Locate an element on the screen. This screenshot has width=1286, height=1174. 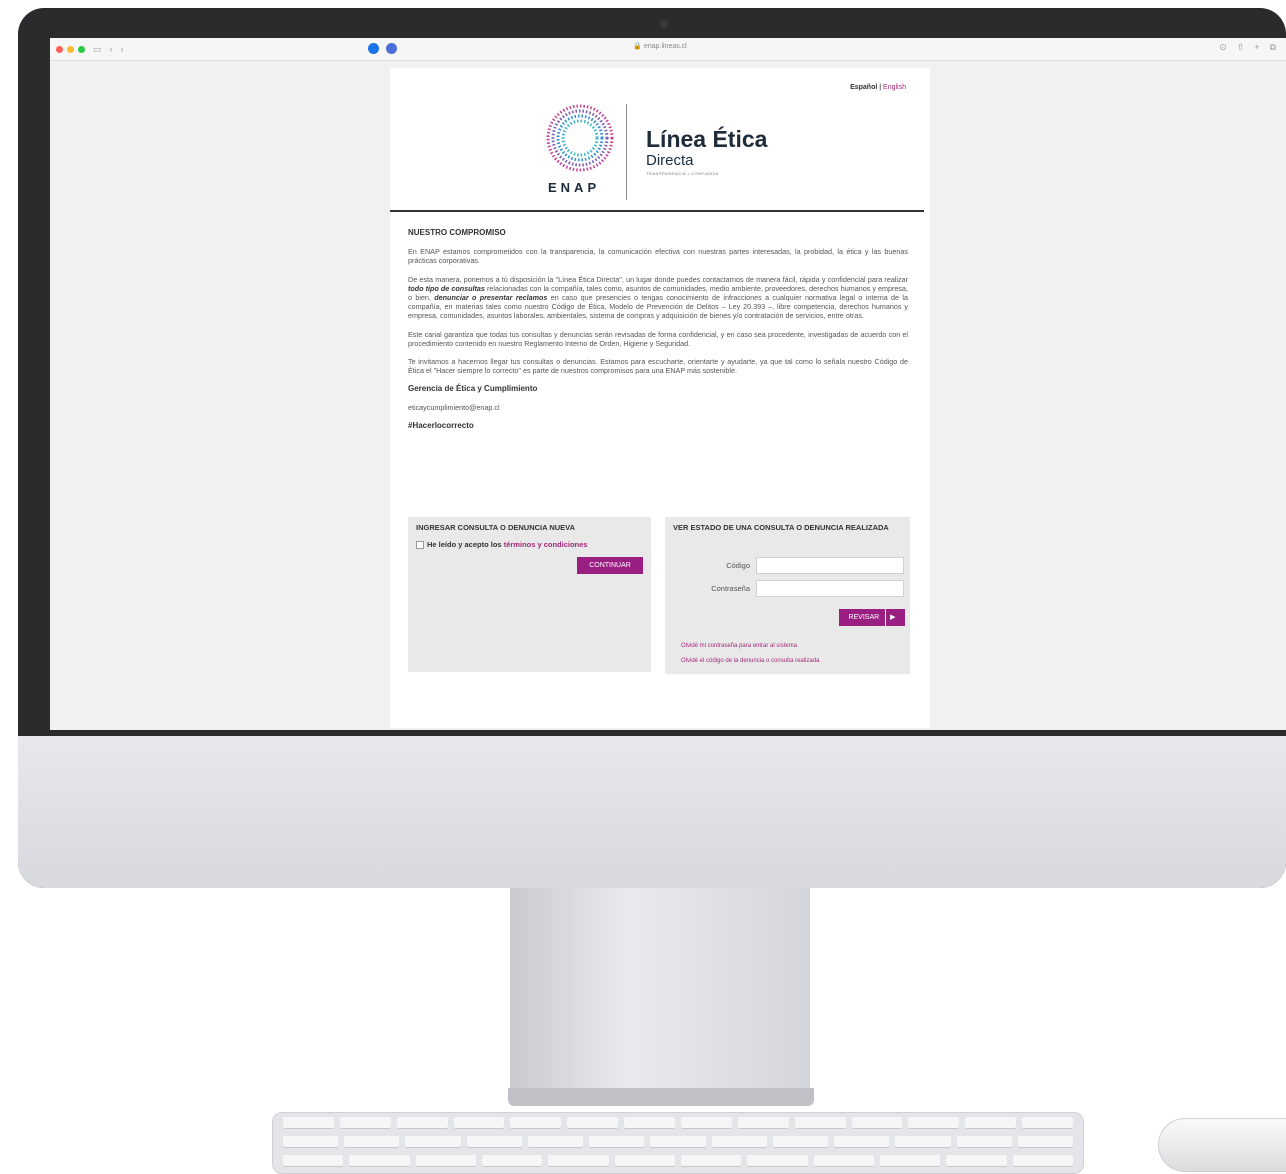
share-icon: ⇧ is located at coordinates (1241, 47).